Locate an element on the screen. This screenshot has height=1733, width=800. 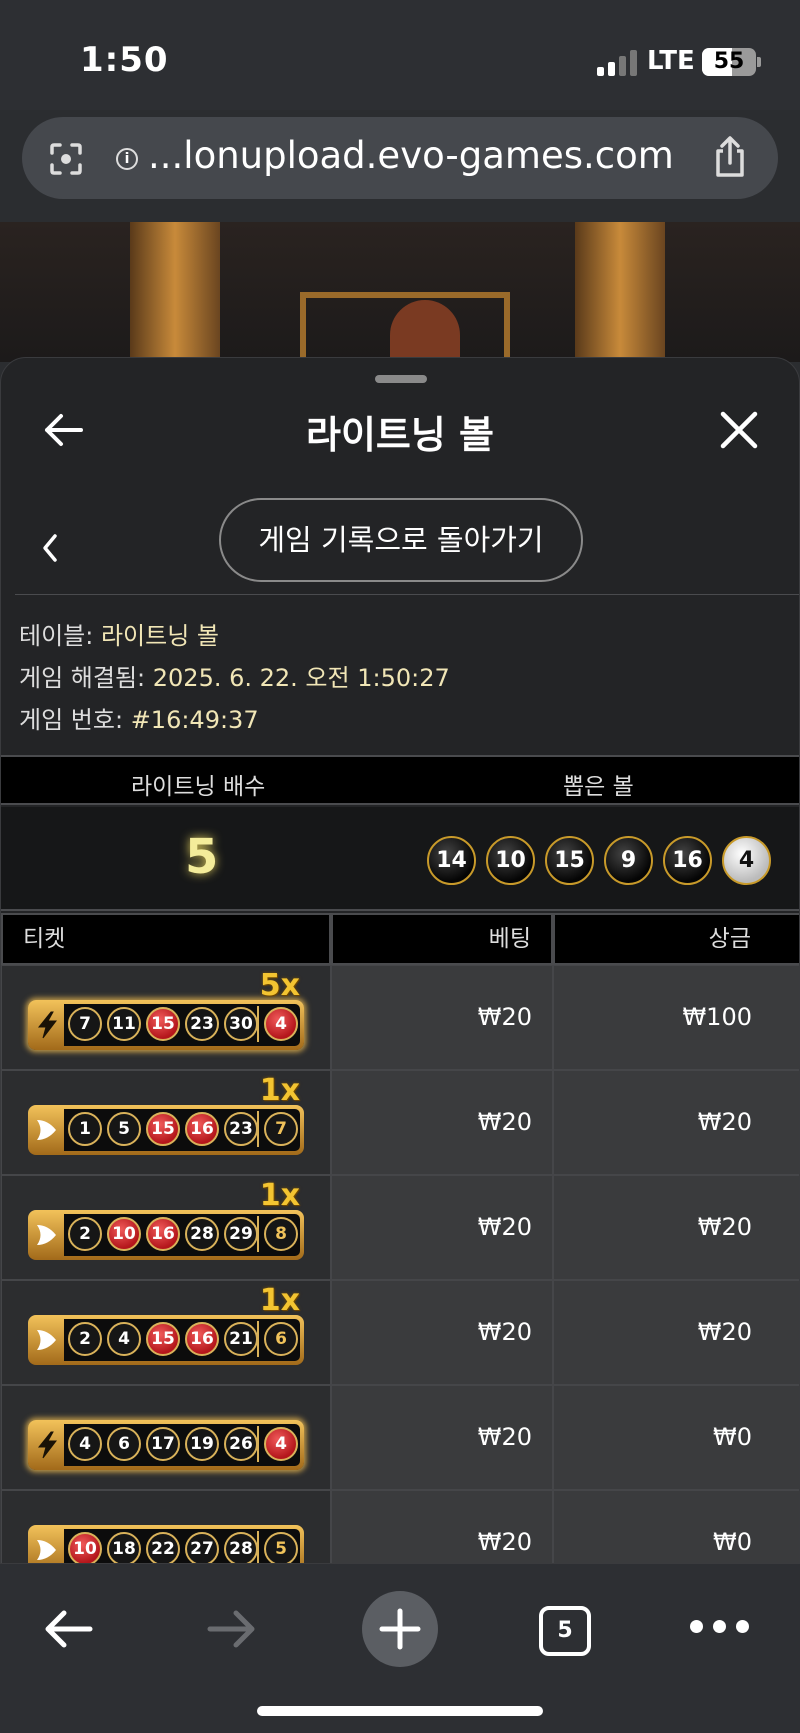
ticket-cell: 10 18 22 27 28 5 is located at coordinates (166, 1526).